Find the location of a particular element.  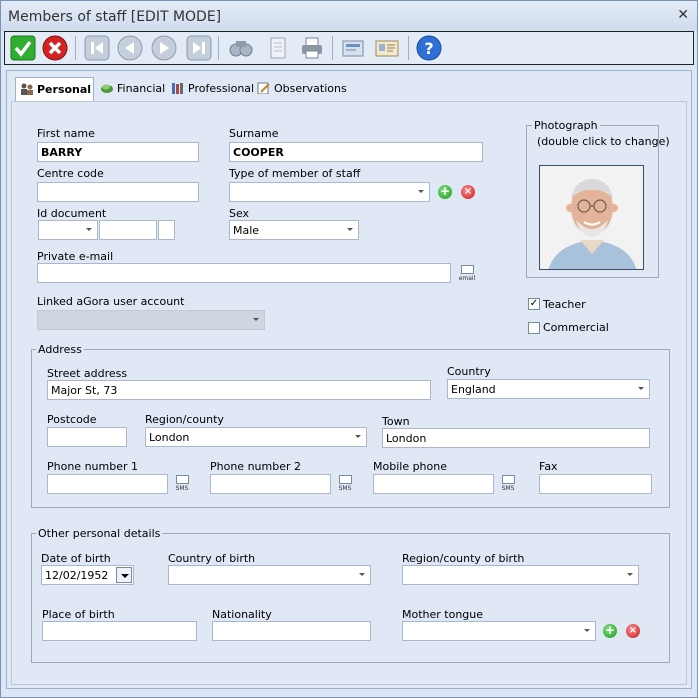

postcode-input is located at coordinates (87, 437).